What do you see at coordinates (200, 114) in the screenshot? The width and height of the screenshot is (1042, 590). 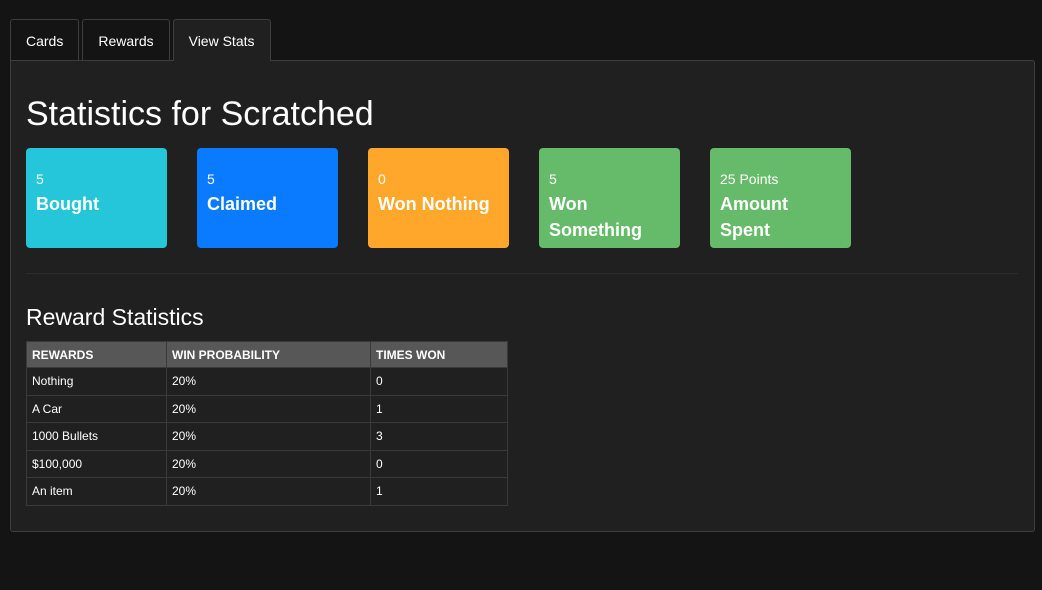 I see `page-title: Statistics for Scratched` at bounding box center [200, 114].